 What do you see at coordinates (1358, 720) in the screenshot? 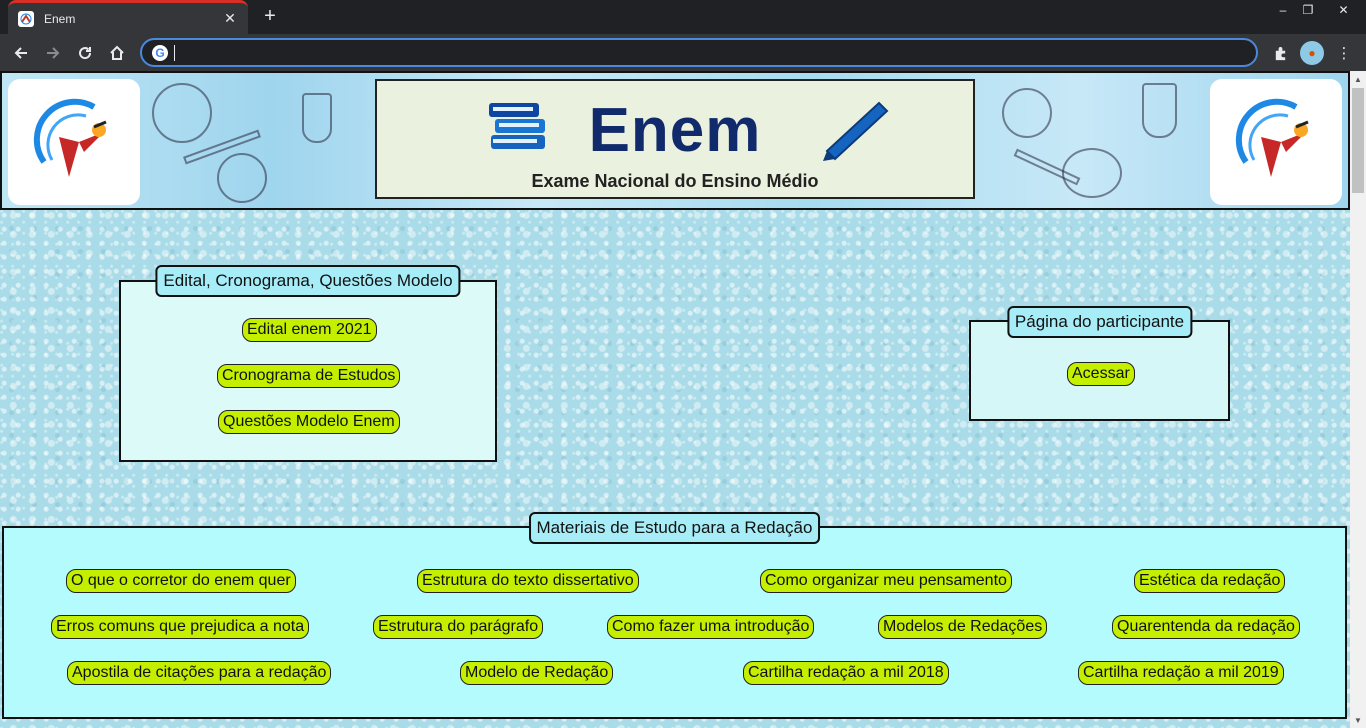
I see `scroll-down-arrow-icon: ▼` at bounding box center [1358, 720].